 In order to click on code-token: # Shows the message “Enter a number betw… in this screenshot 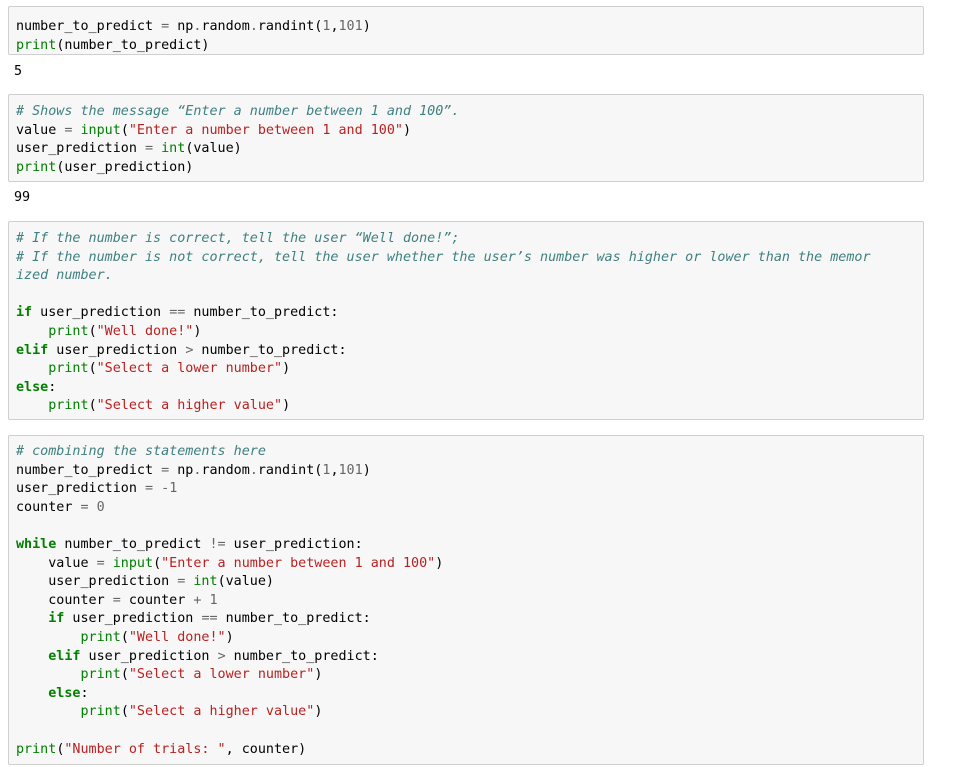, I will do `click(238, 111)`.